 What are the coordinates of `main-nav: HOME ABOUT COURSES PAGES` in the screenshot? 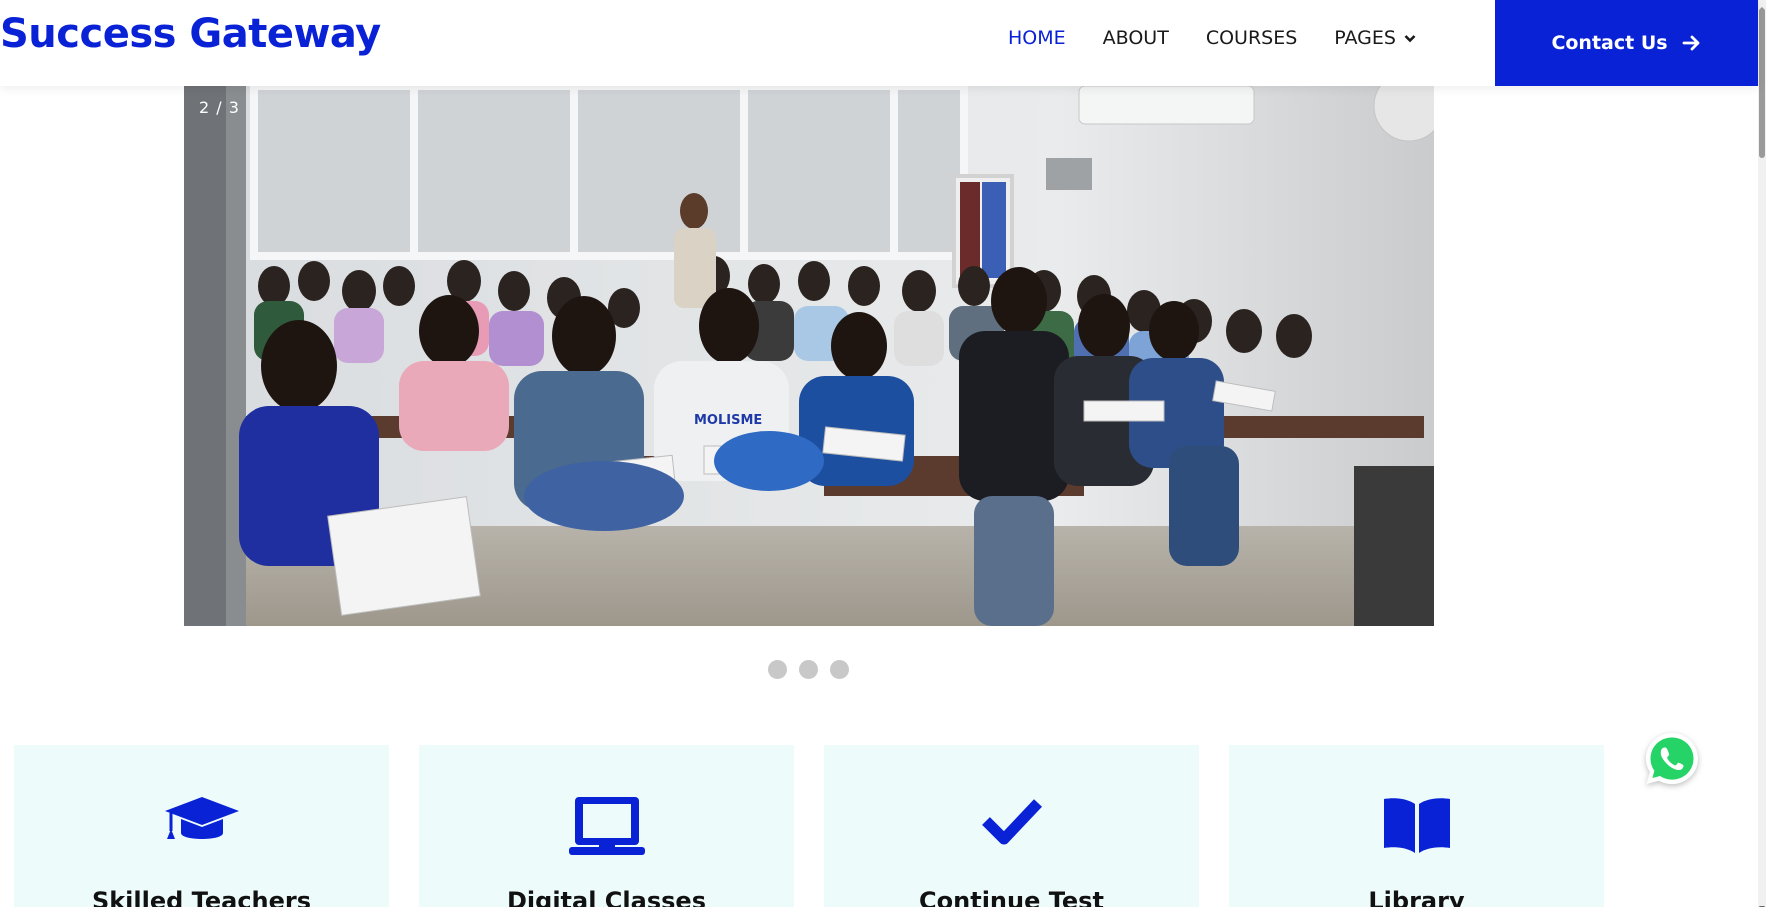 It's located at (1230, 38).